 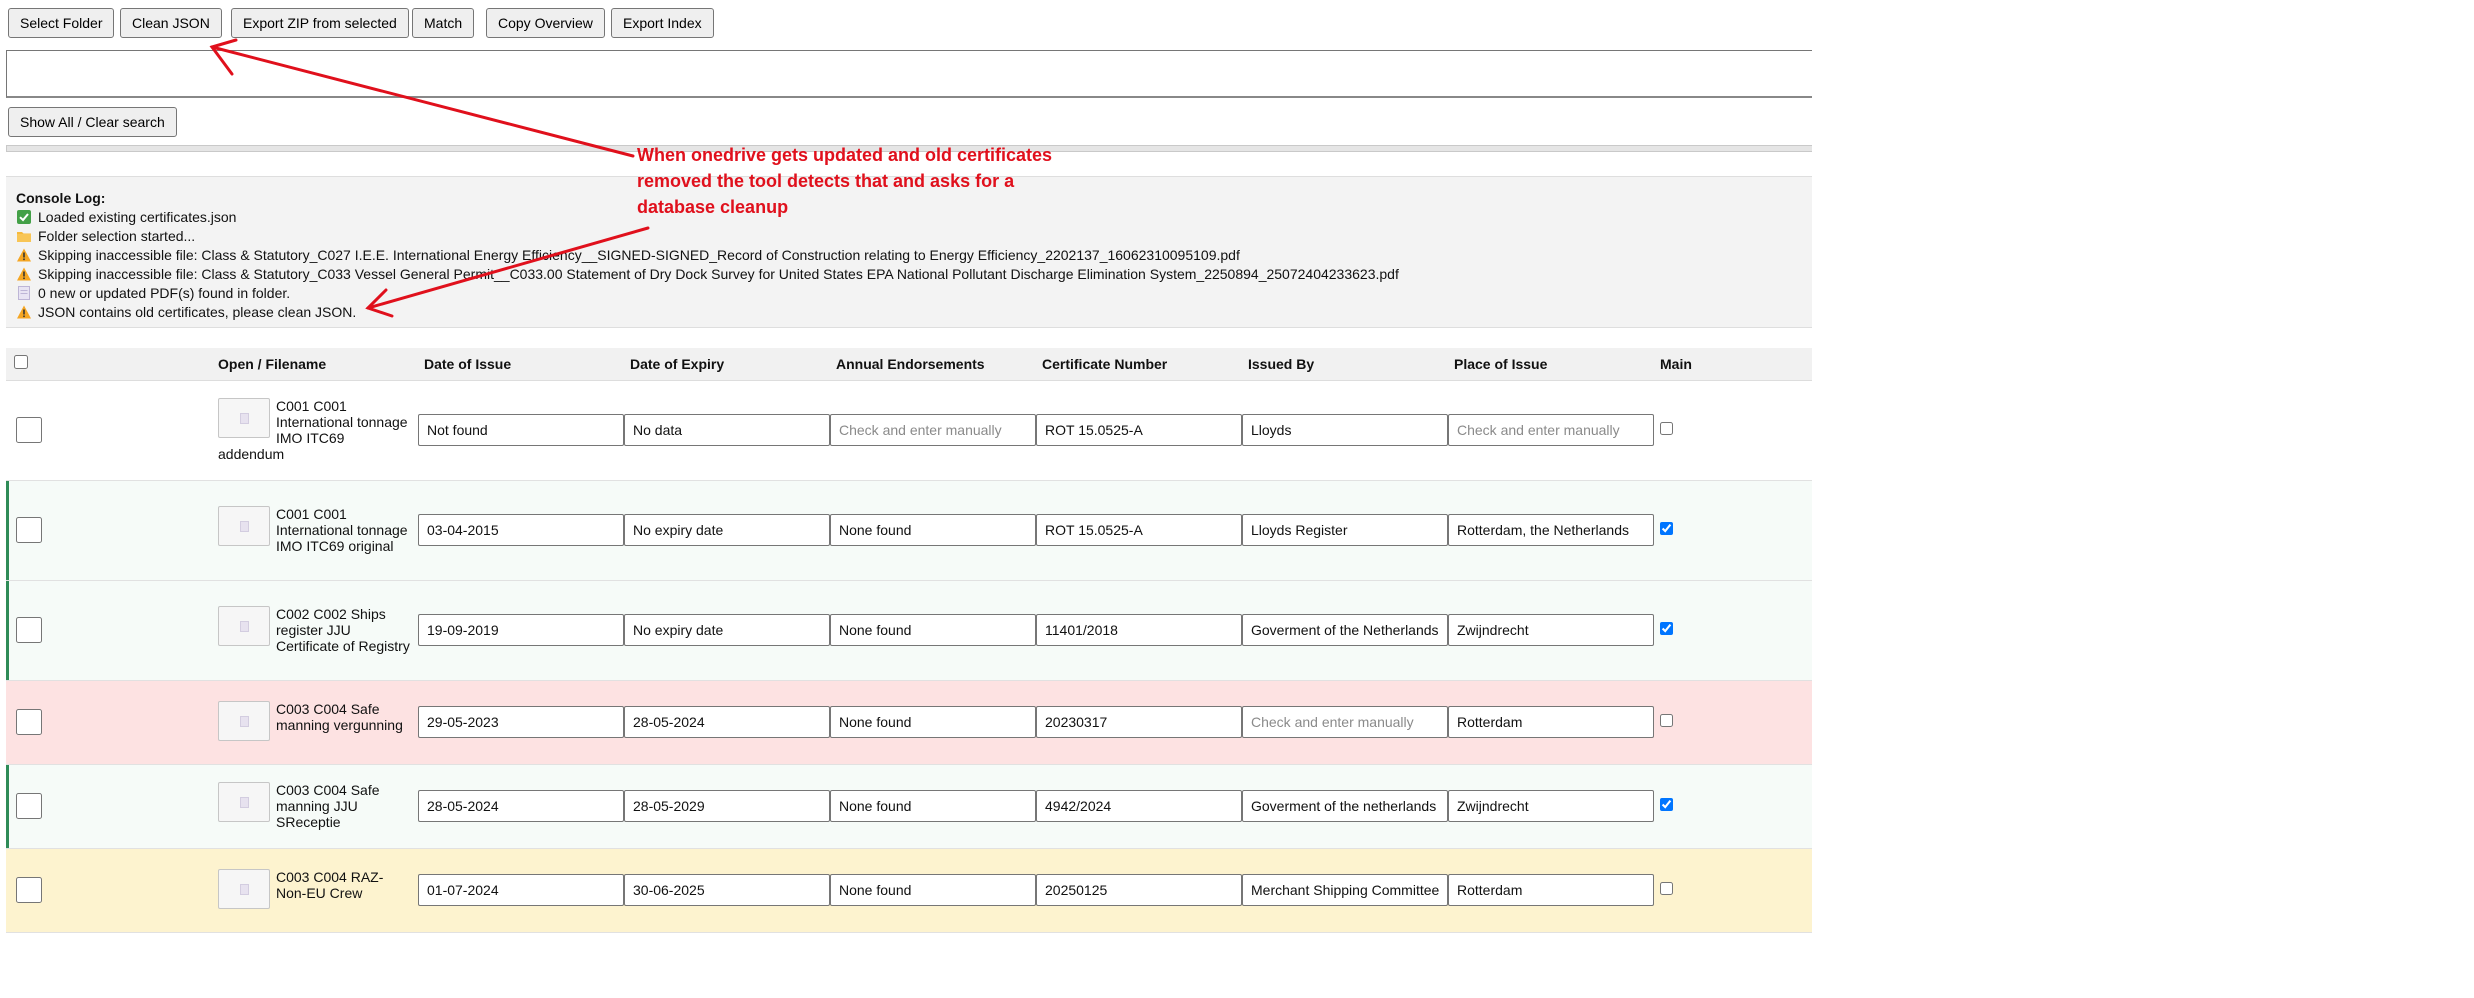 What do you see at coordinates (61, 23) in the screenshot?
I see `select-folder-button: Select Folder` at bounding box center [61, 23].